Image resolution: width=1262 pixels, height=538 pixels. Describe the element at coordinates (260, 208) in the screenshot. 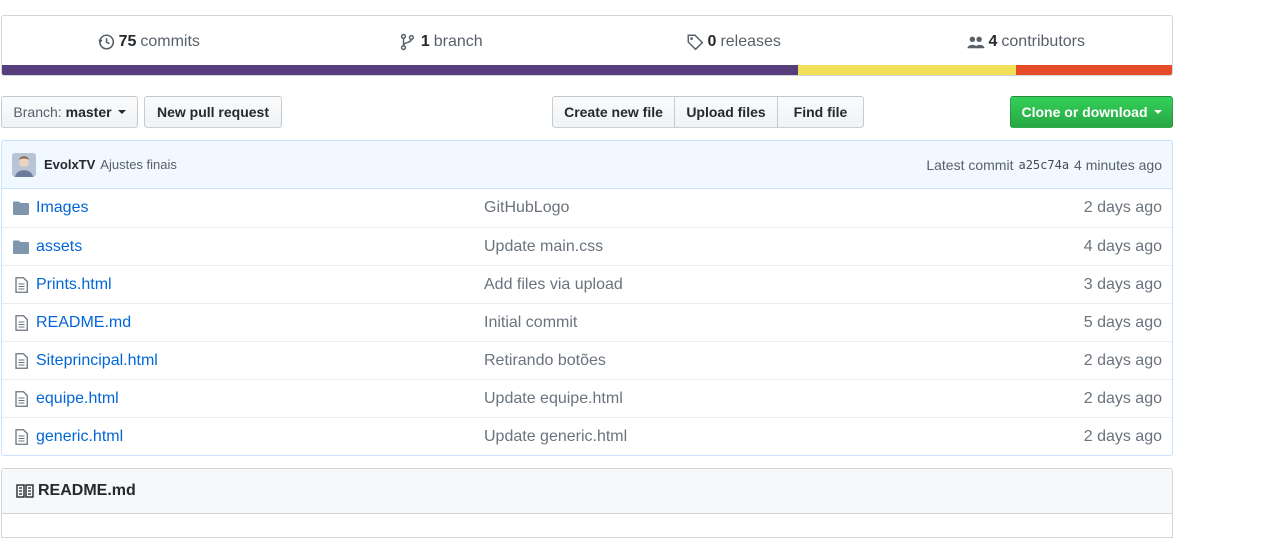

I see `file-name-link: Images` at that location.